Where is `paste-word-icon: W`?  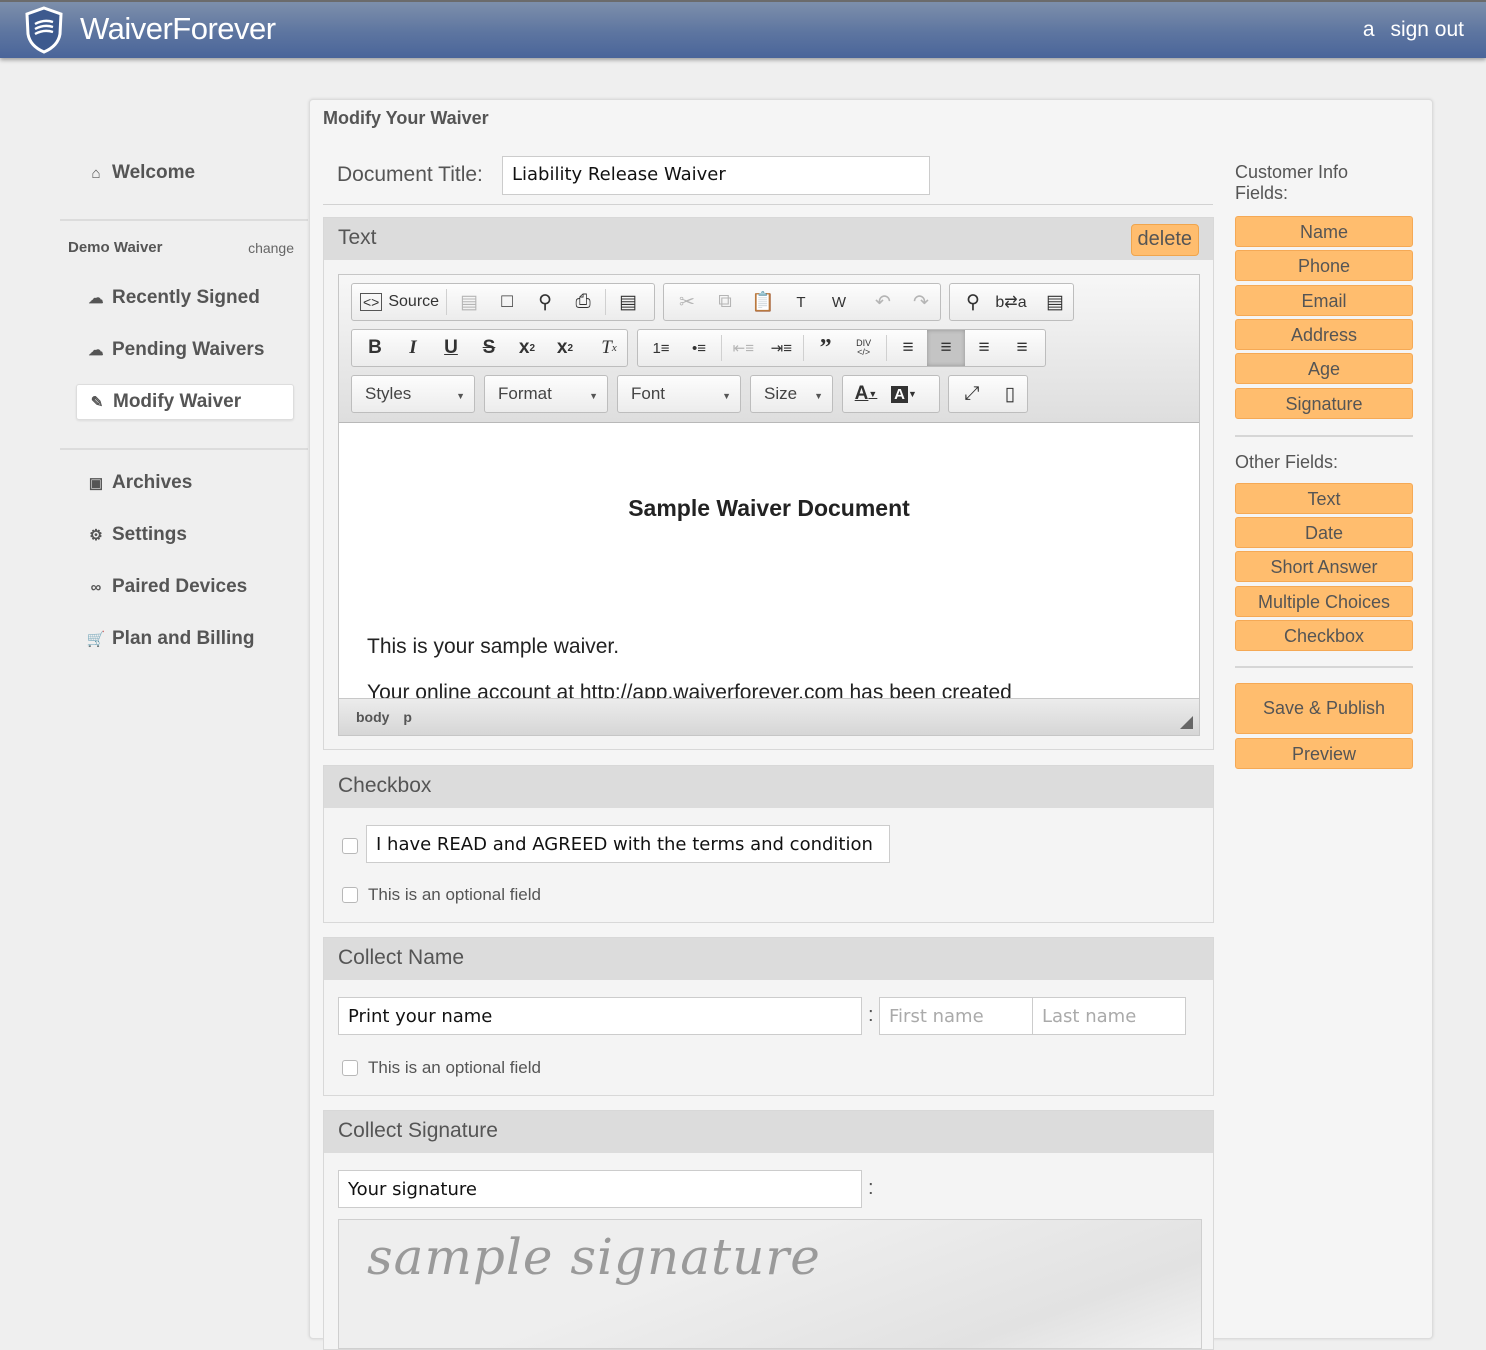 paste-word-icon: W is located at coordinates (839, 302).